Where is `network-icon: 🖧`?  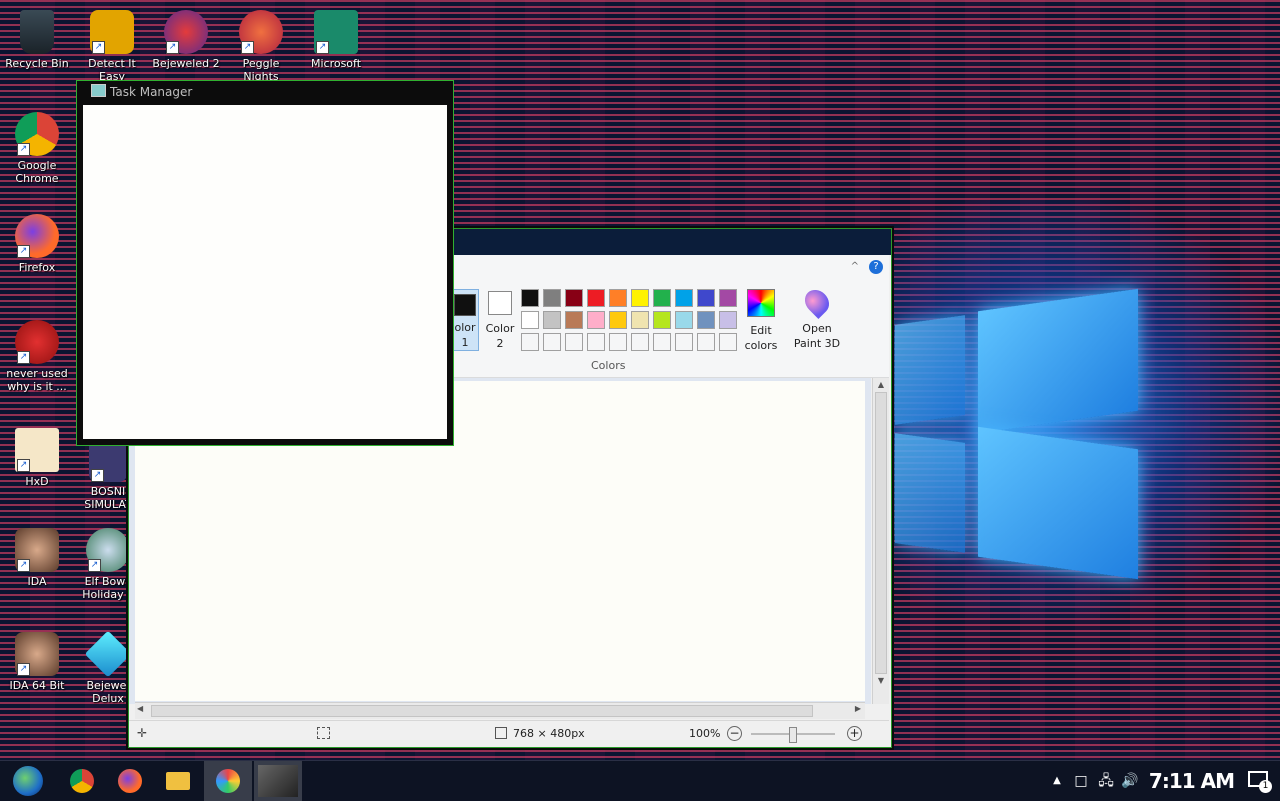 network-icon: 🖧 is located at coordinates (1106, 781).